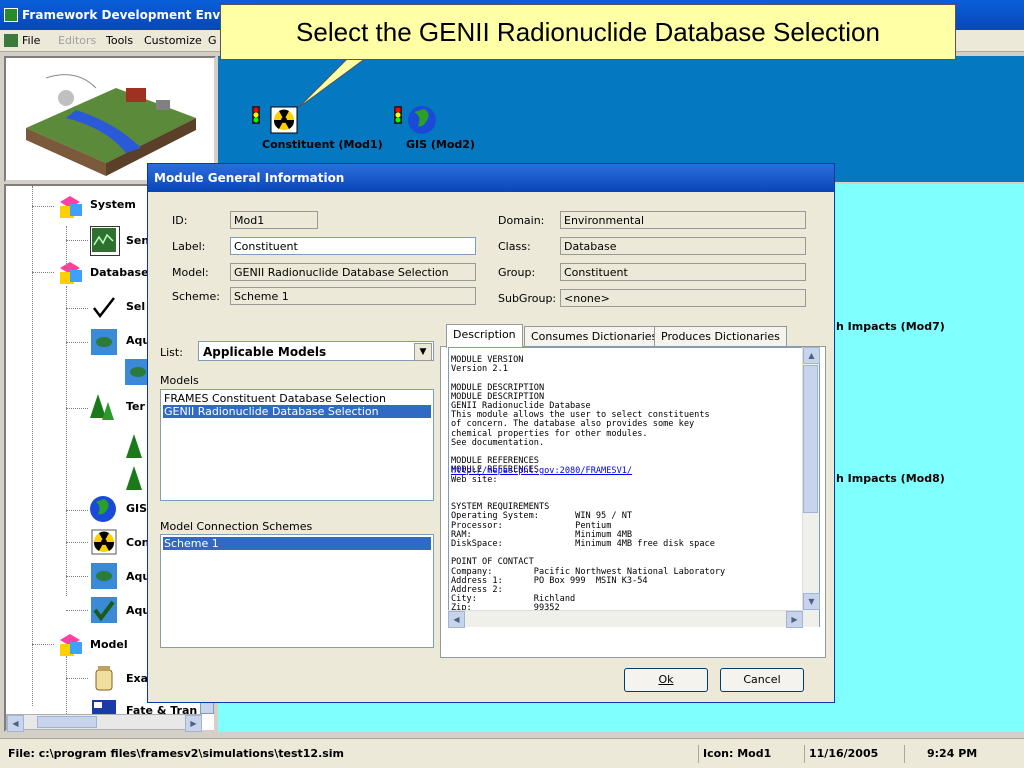  I want to click on module-label-mod8: h Impacts (Mod8), so click(890, 478).